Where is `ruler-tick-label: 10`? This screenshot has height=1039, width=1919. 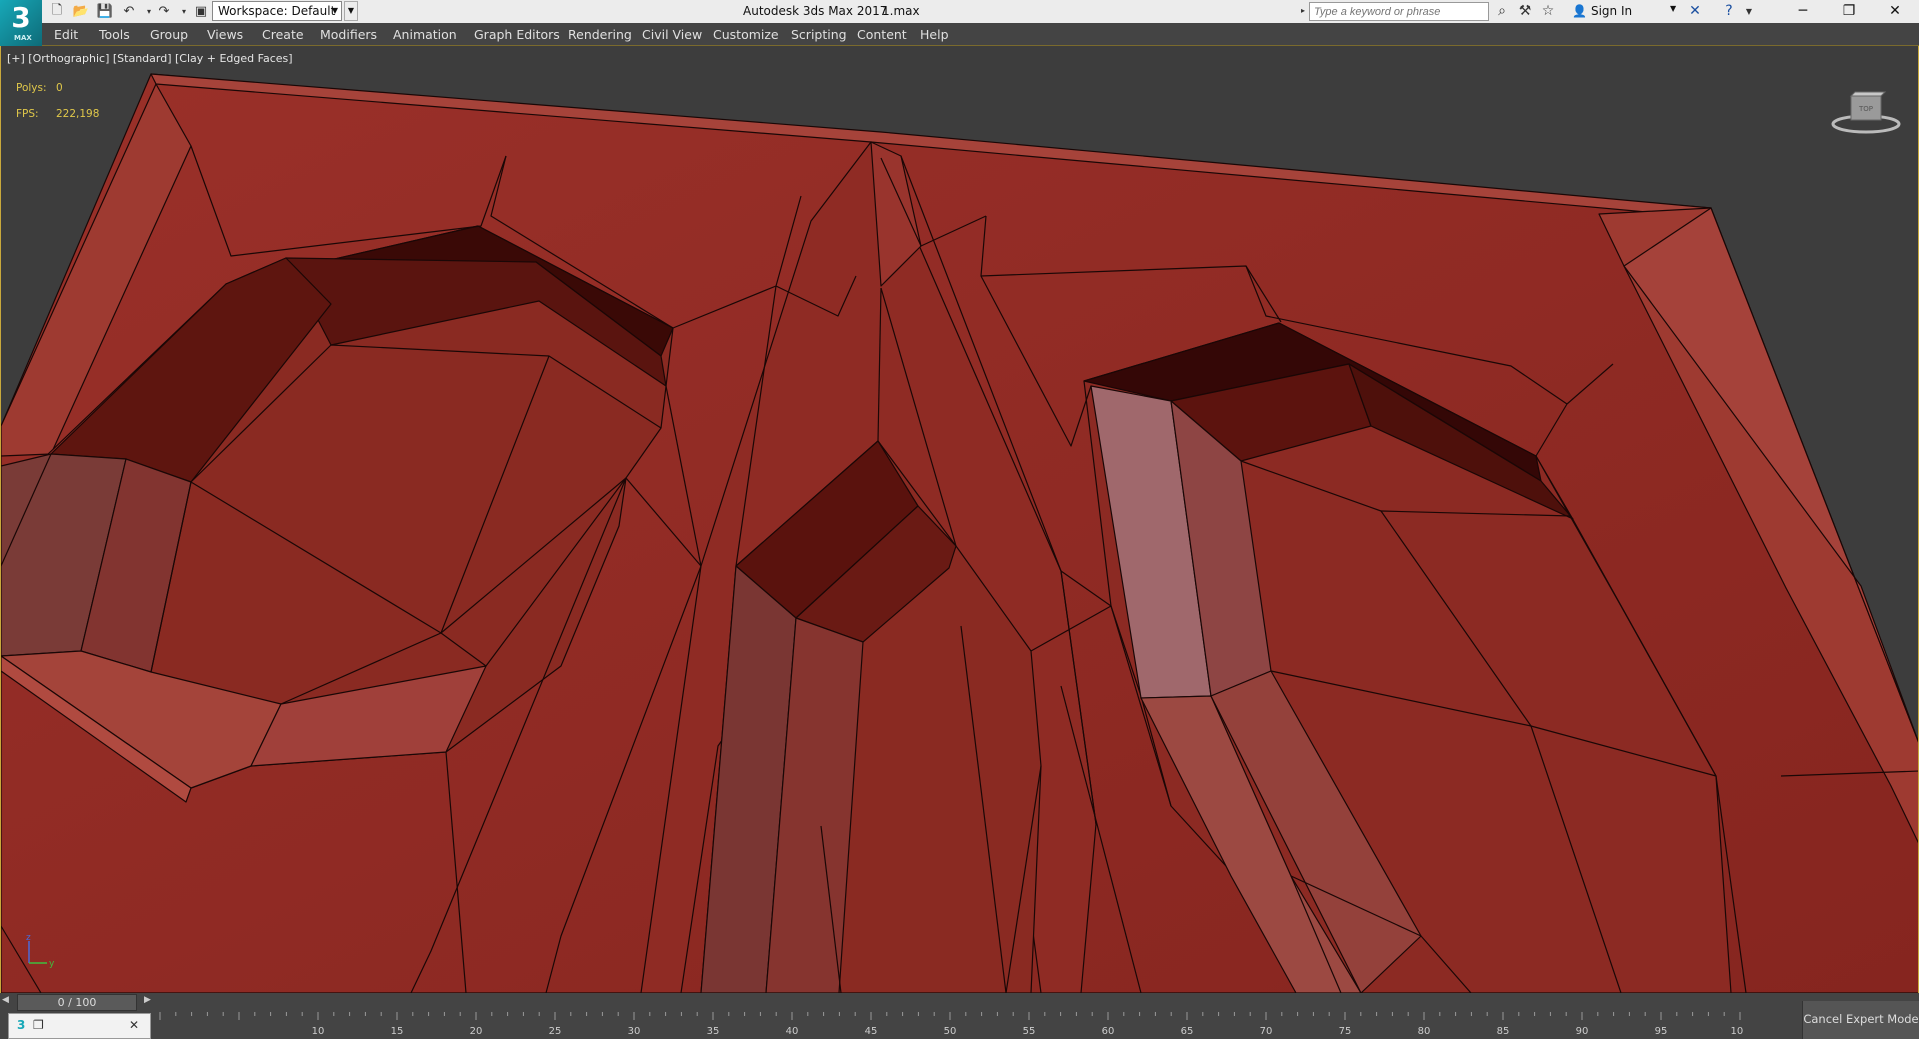
ruler-tick-label: 10 is located at coordinates (318, 1031).